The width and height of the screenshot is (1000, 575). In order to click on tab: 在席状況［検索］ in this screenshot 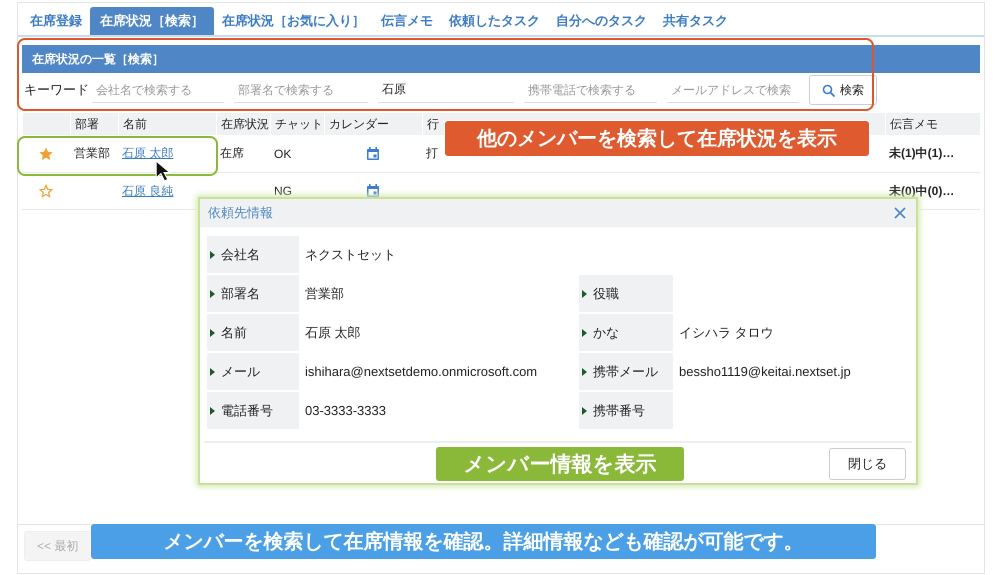, I will do `click(152, 21)`.